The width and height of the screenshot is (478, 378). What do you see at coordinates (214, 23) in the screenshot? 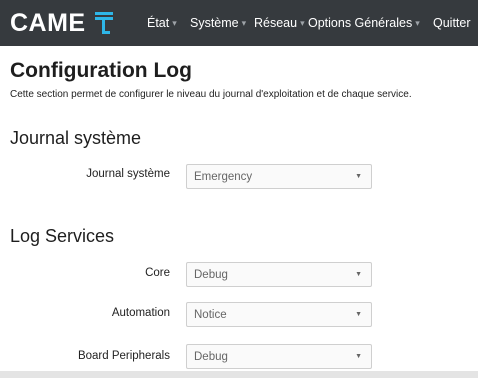
I see `nav-systeme-label: Système` at bounding box center [214, 23].